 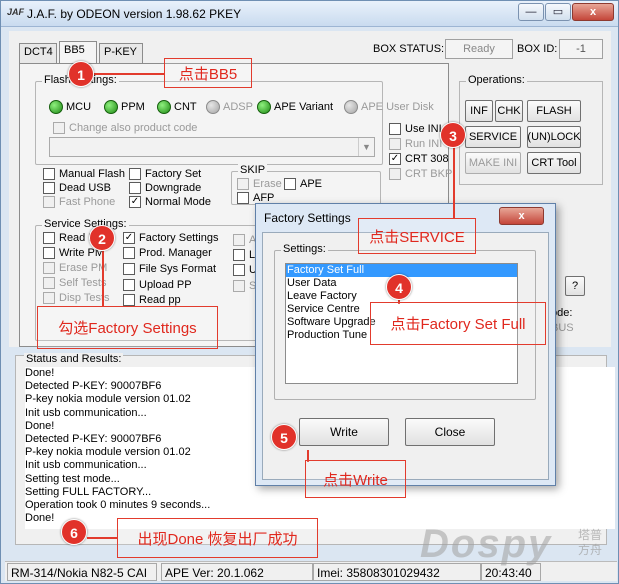 I want to click on box-status-value: Ready, so click(x=479, y=49).